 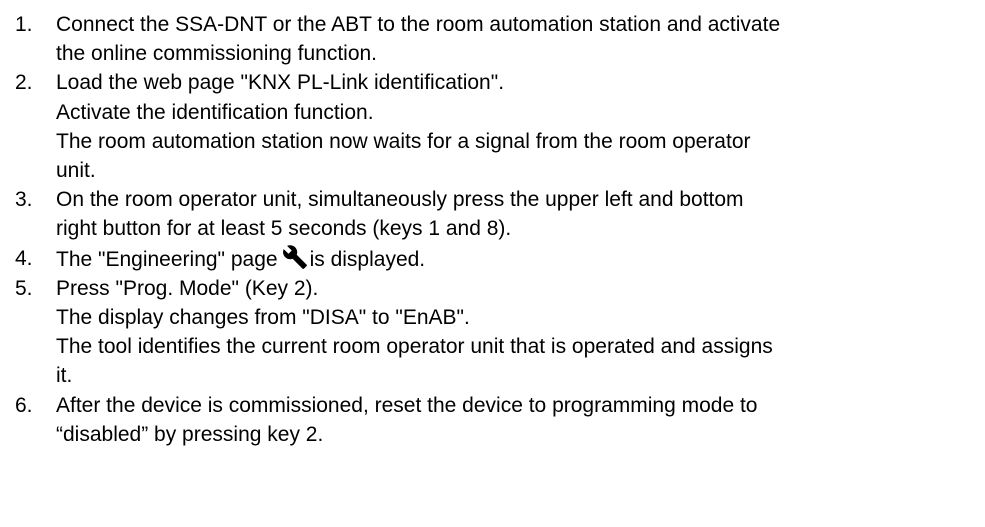 What do you see at coordinates (518, 259) in the screenshot?
I see `step-text-line: The "Engineering" page is displayed.` at bounding box center [518, 259].